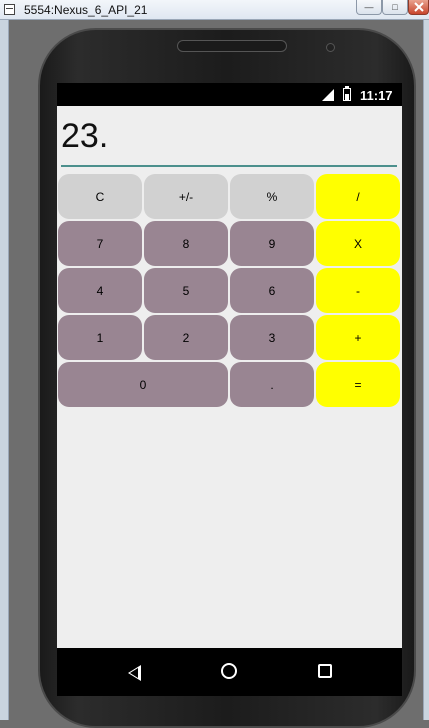  I want to click on app-window-icon, so click(9, 9).